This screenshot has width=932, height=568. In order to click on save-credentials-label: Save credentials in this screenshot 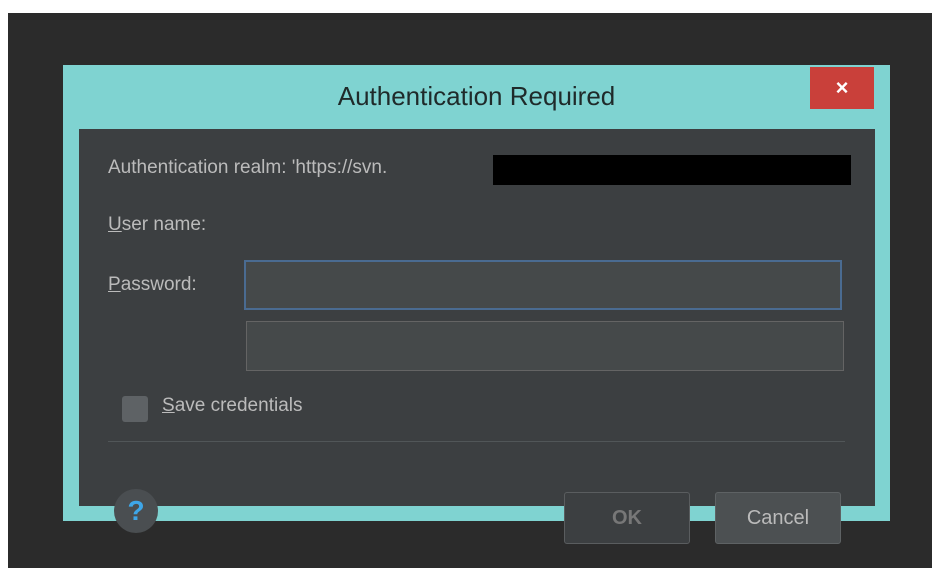, I will do `click(232, 406)`.